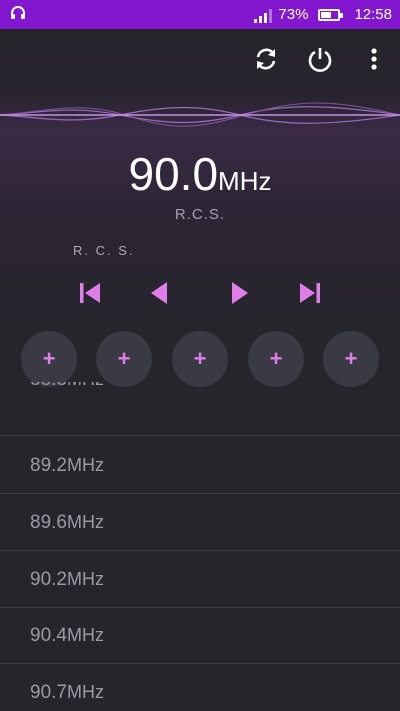 This screenshot has width=400, height=711. I want to click on list-item: 90.4 MHz, so click(200, 636).